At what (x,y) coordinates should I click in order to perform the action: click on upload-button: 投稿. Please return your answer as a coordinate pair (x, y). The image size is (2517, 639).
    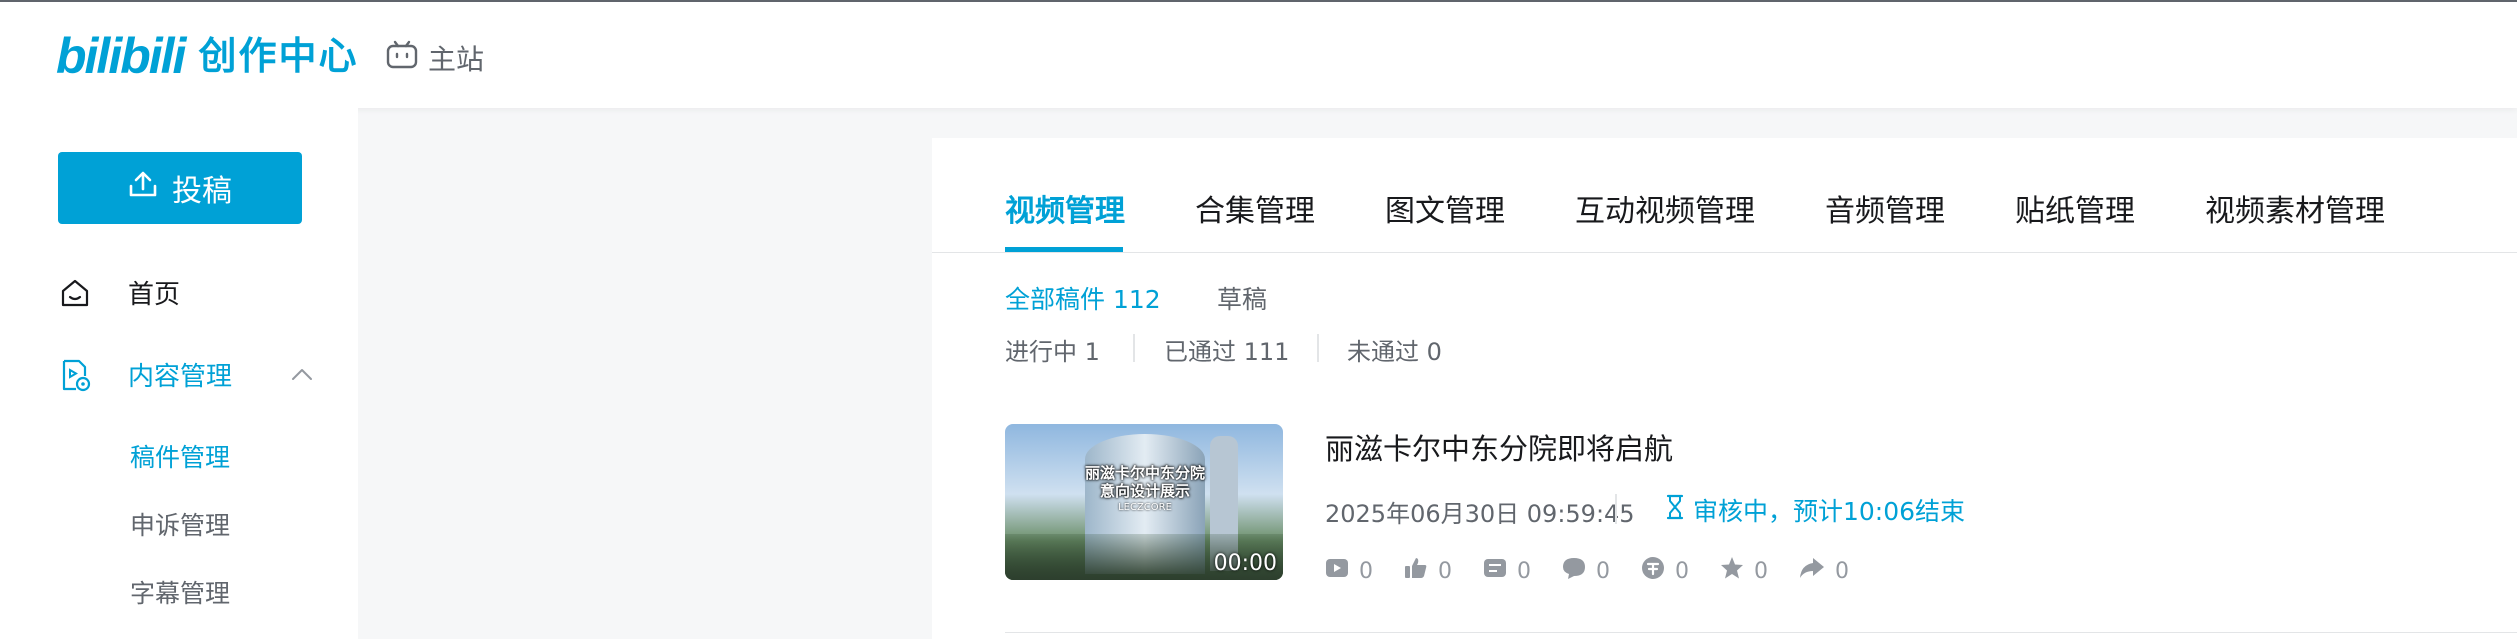
    Looking at the image, I should click on (180, 188).